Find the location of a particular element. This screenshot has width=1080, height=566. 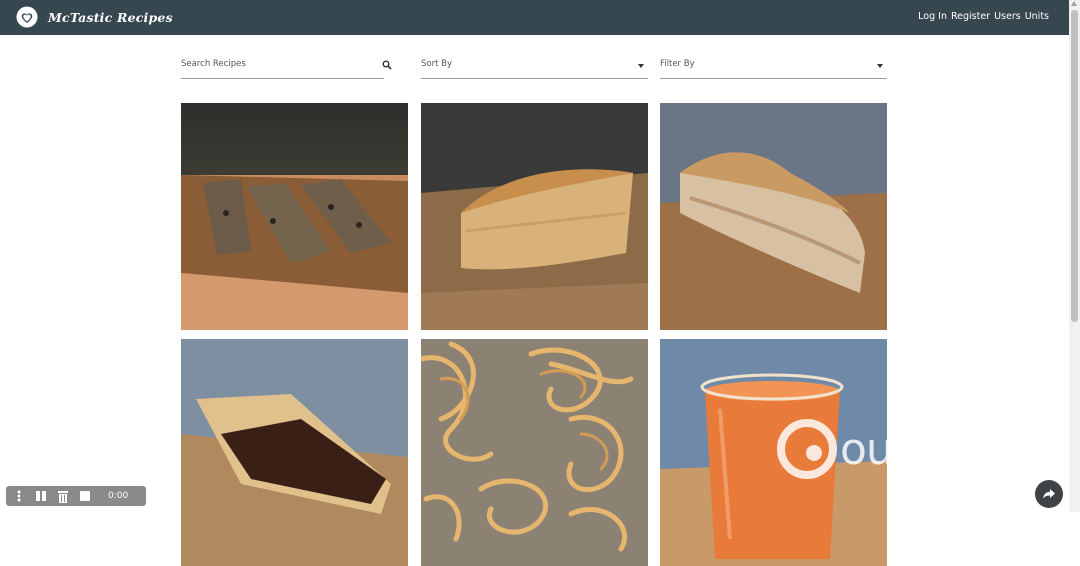

trash-icon is located at coordinates (63, 496).